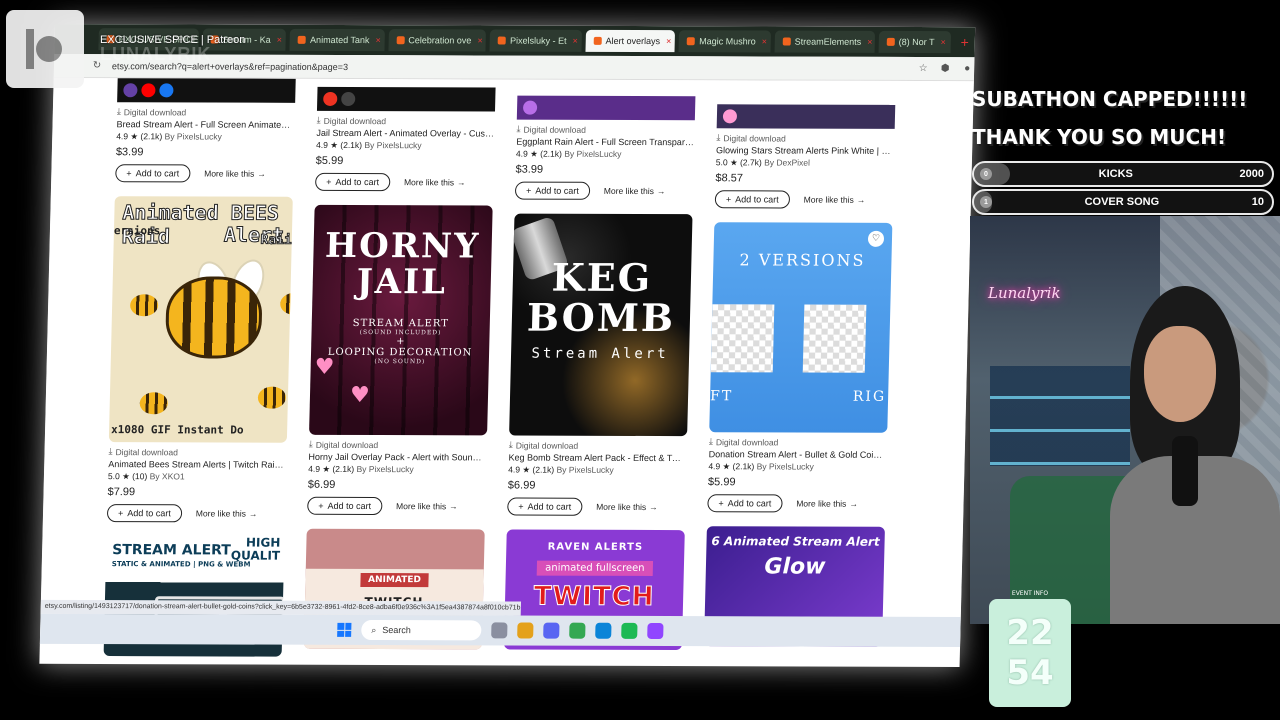  I want to click on small-bee, so click(286, 303).